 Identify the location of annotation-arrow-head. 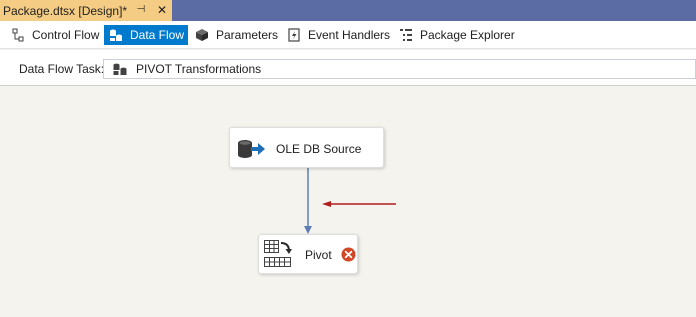
(326, 204).